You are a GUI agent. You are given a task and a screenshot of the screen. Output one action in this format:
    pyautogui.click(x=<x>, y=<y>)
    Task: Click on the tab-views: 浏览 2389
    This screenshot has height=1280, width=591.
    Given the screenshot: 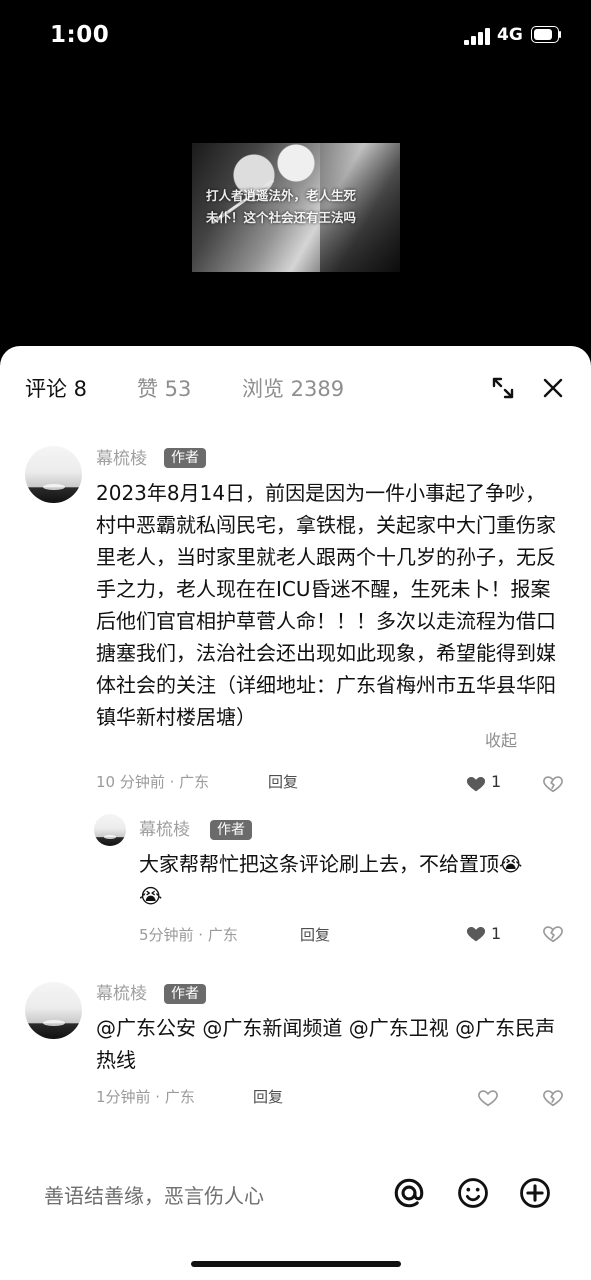 What is the action you would take?
    pyautogui.click(x=293, y=389)
    